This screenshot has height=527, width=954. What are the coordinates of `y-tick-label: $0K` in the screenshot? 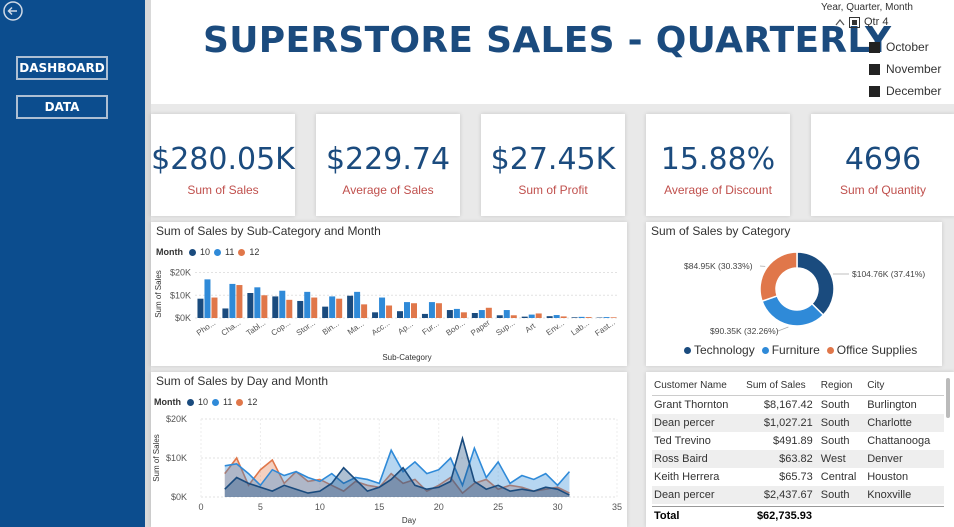 It's located at (179, 497).